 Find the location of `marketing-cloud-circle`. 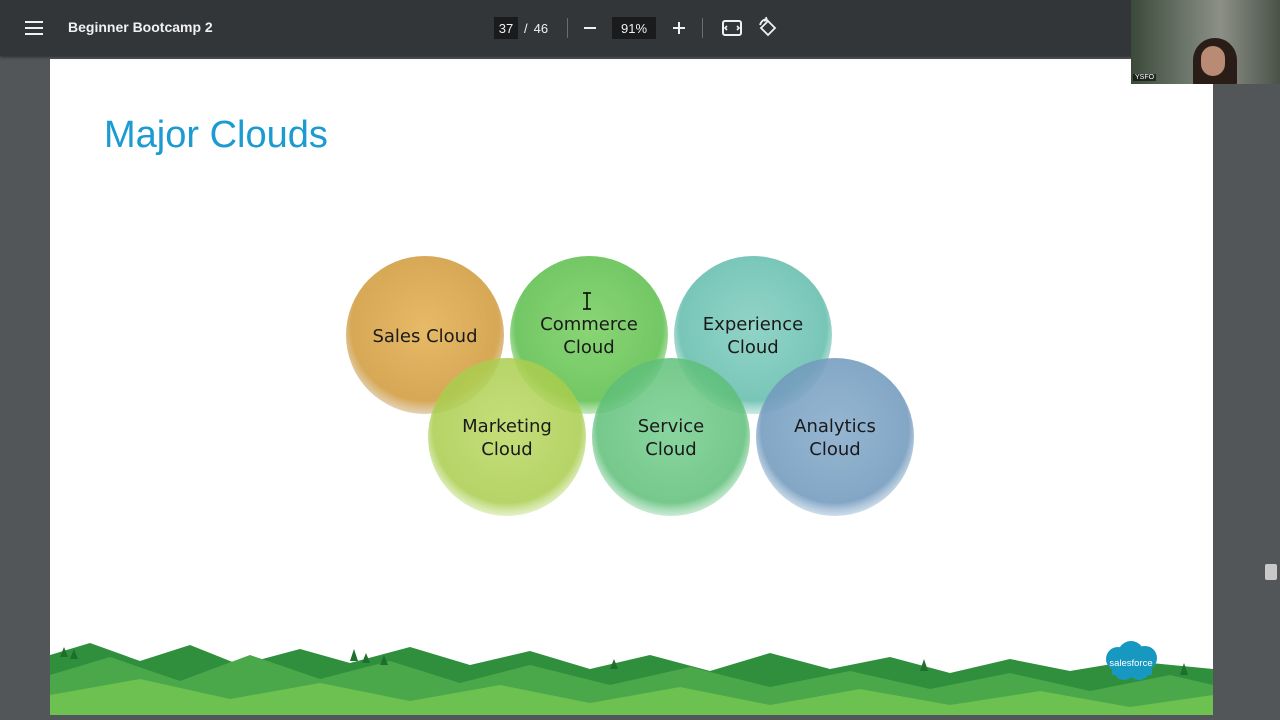

marketing-cloud-circle is located at coordinates (507, 437).